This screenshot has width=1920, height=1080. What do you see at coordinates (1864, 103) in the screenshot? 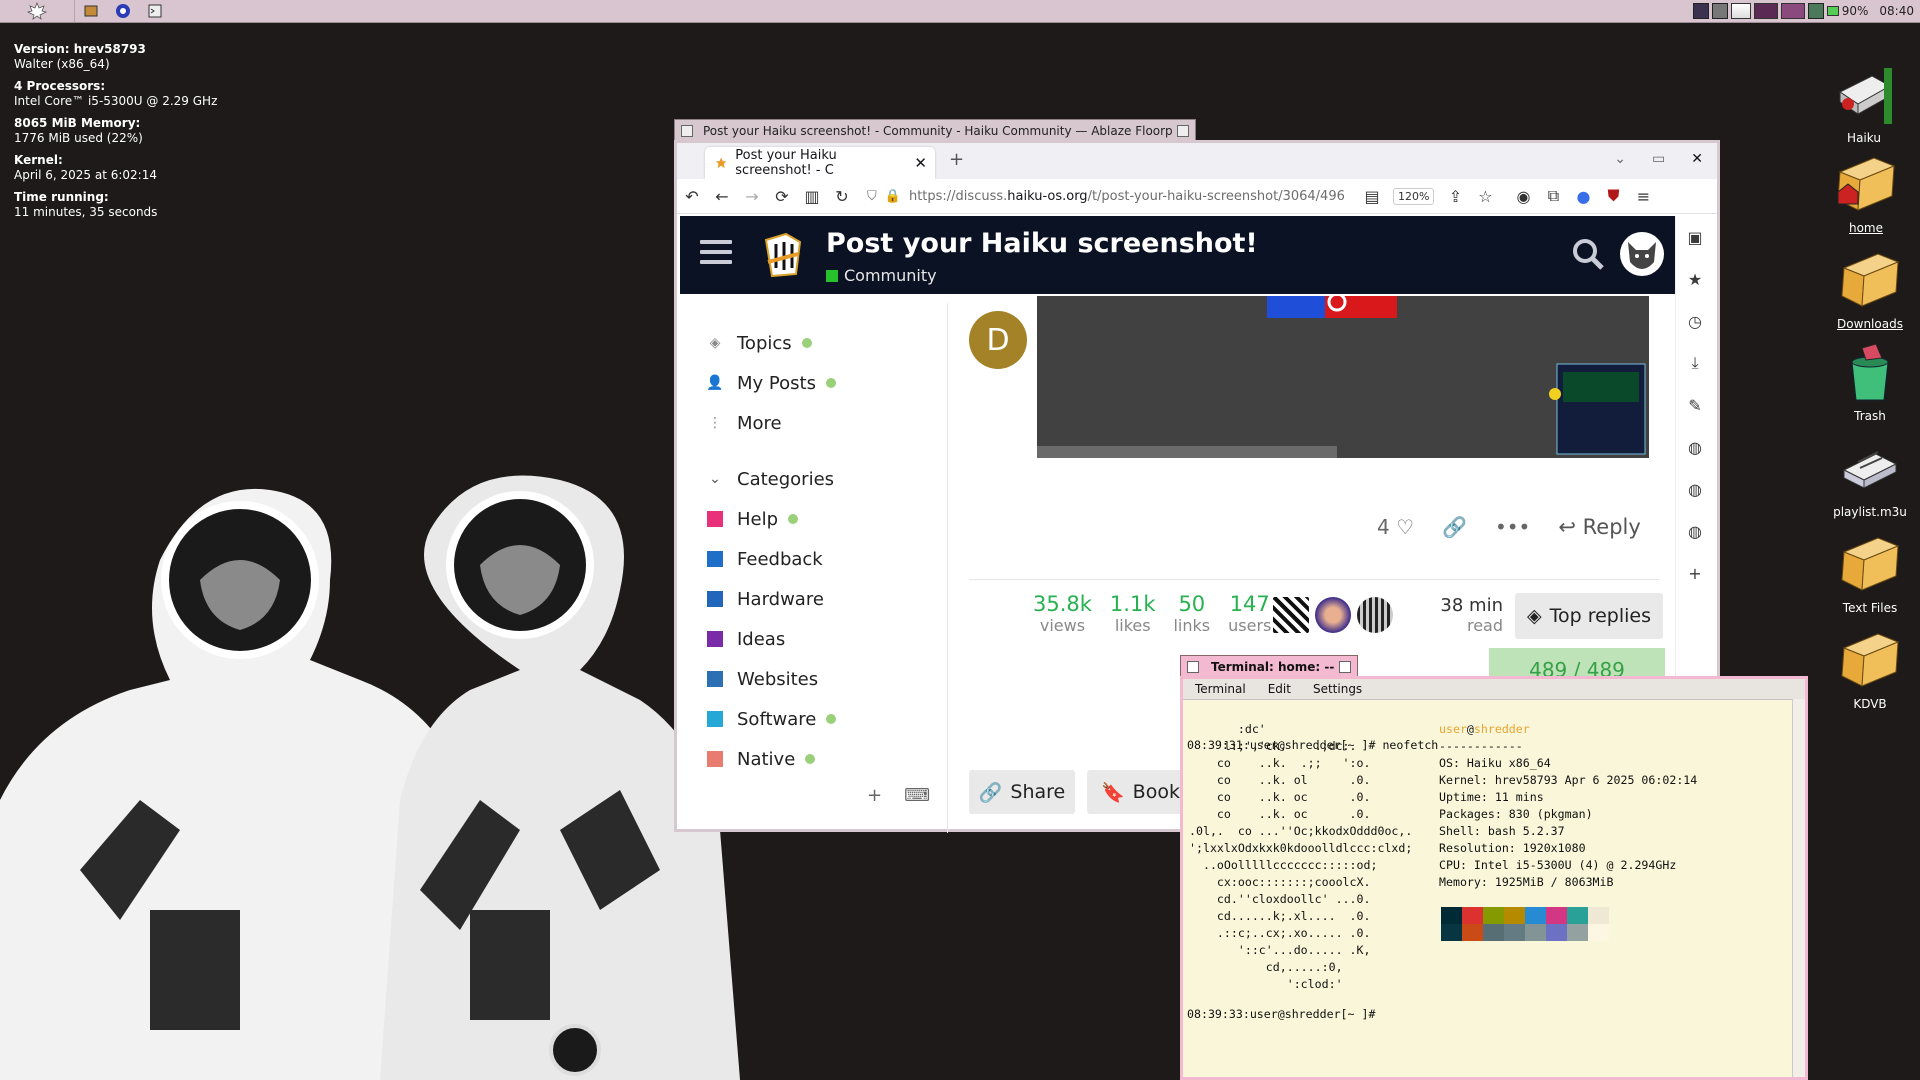
I see `desktop-icon-haiku: Haiku` at bounding box center [1864, 103].